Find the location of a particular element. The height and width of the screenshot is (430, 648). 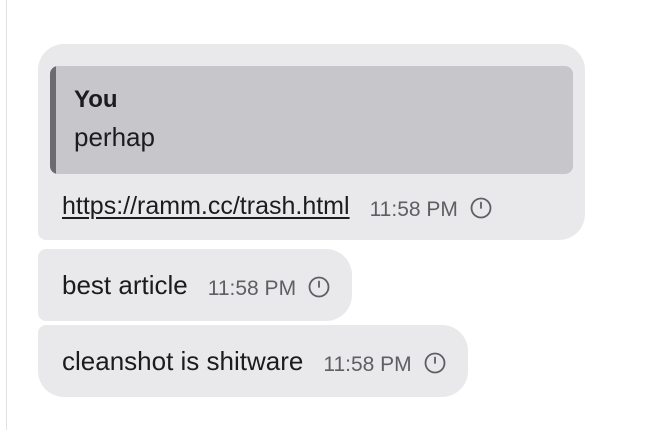

message-content: https://ramm.cc/trash.html 11:58 PM is located at coordinates (277, 206).